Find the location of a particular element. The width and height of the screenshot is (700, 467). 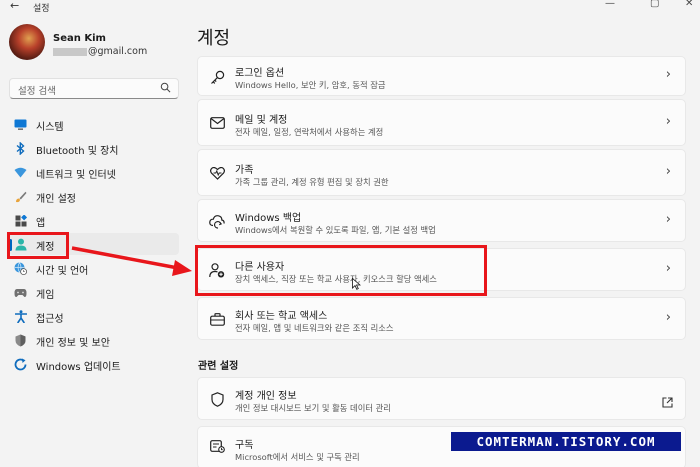

sidebar-item-apps: 앱 is located at coordinates (94, 220).